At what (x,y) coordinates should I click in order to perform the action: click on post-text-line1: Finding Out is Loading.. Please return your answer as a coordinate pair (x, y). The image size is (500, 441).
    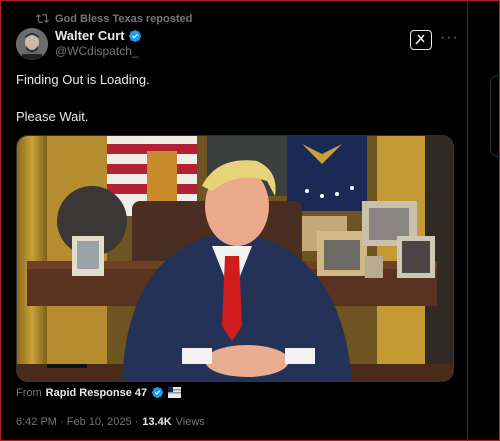
    Looking at the image, I should click on (83, 79).